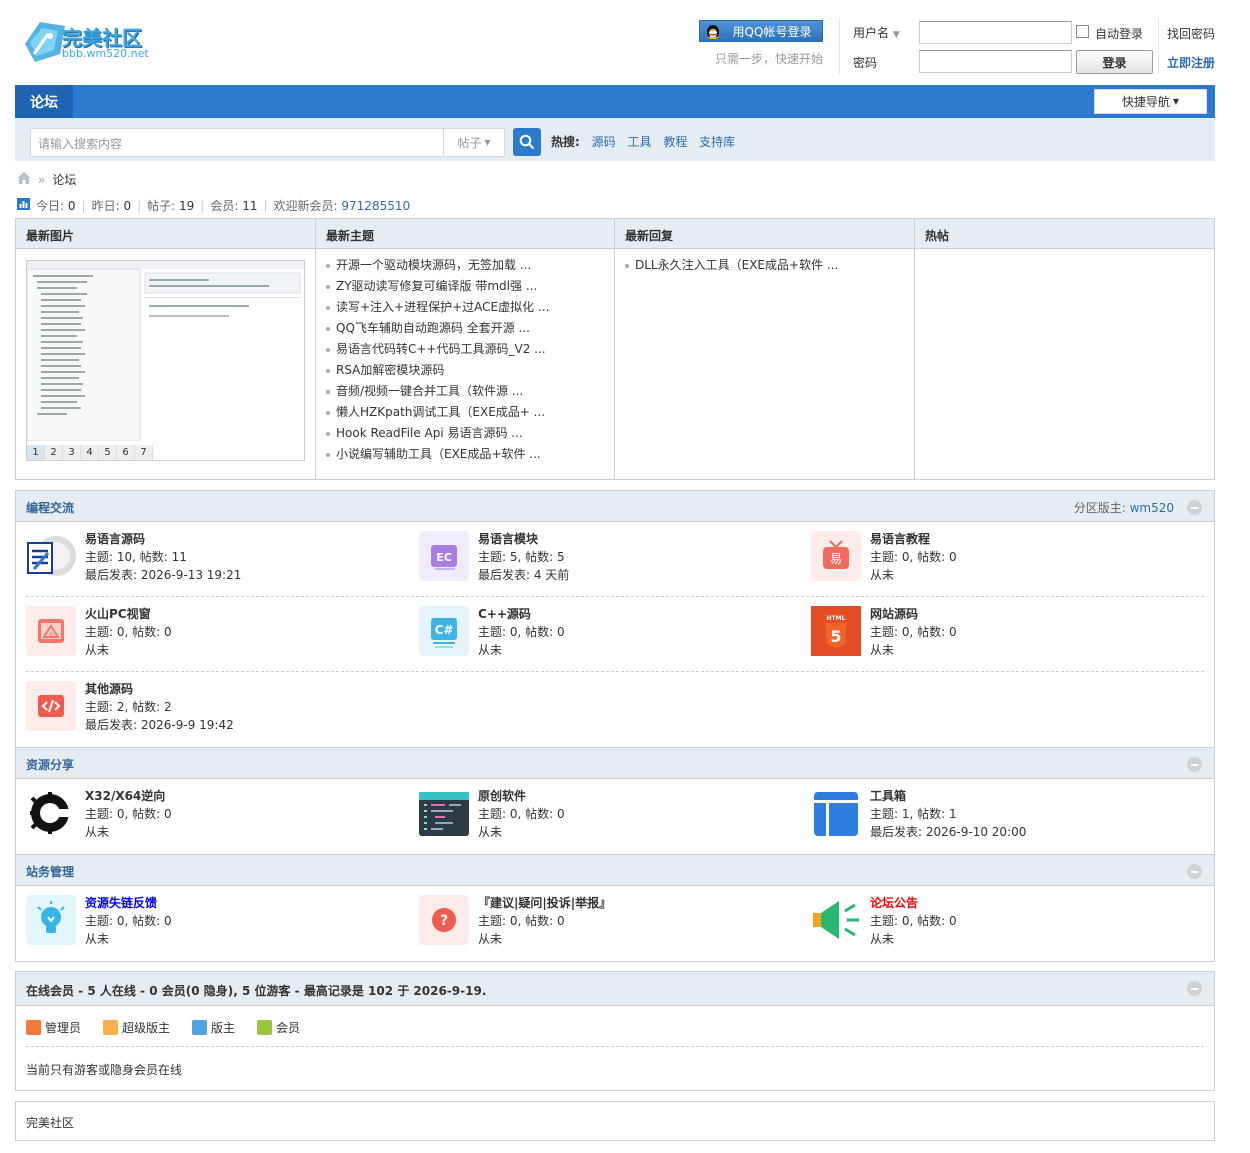 This screenshot has height=1153, width=1250. I want to click on site-logo: 完美社区 bbb.wm520.net, so click(84, 43).